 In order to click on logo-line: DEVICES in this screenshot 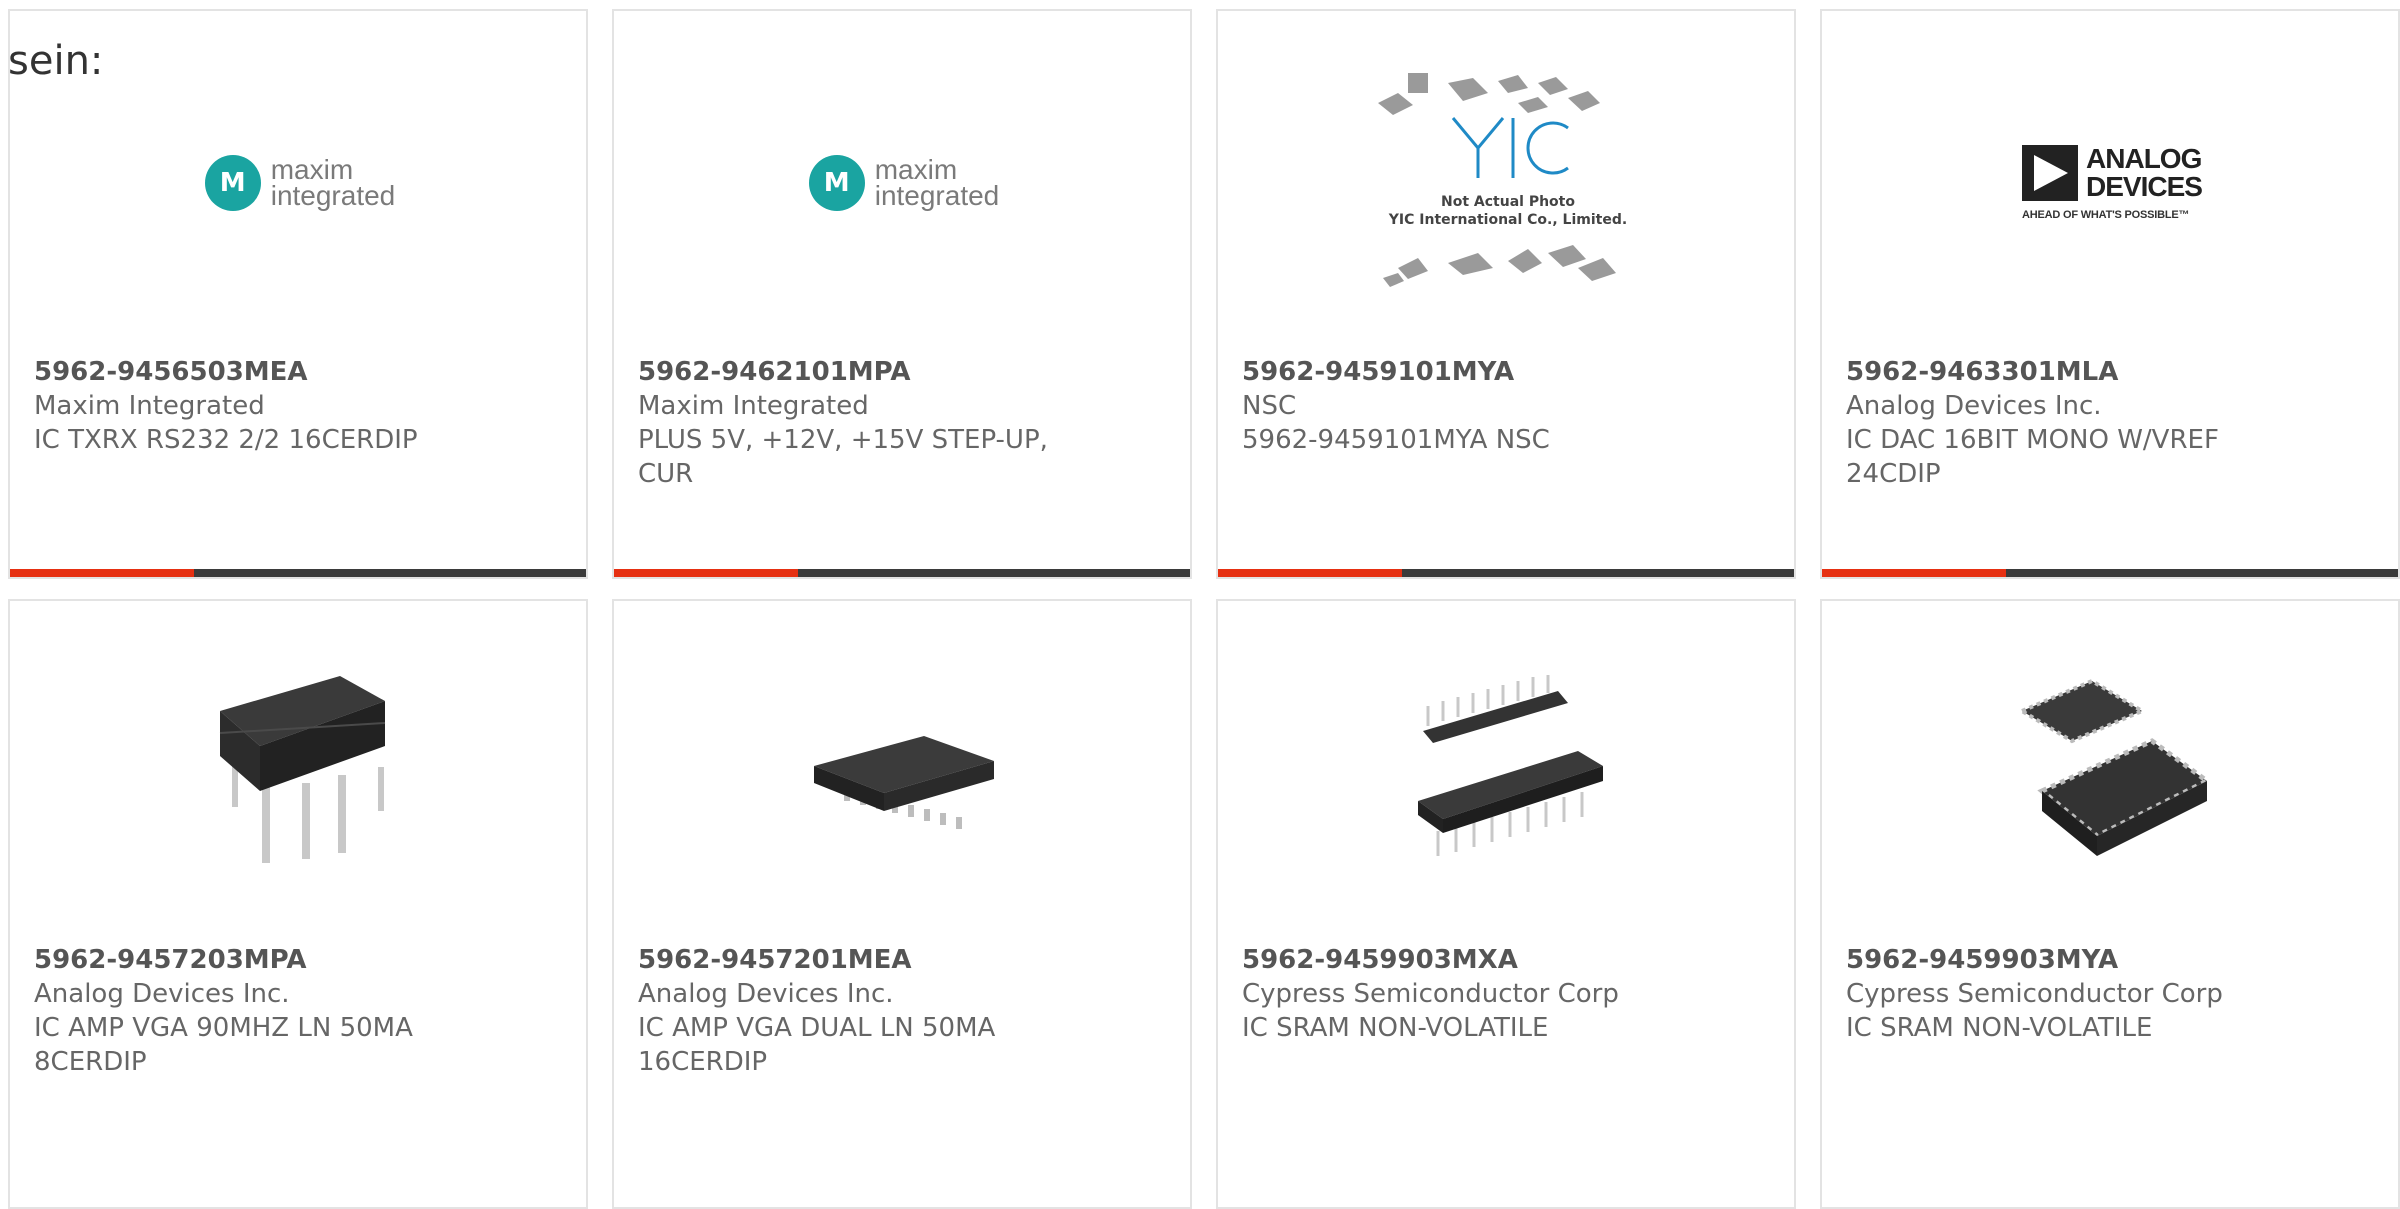, I will do `click(2144, 186)`.